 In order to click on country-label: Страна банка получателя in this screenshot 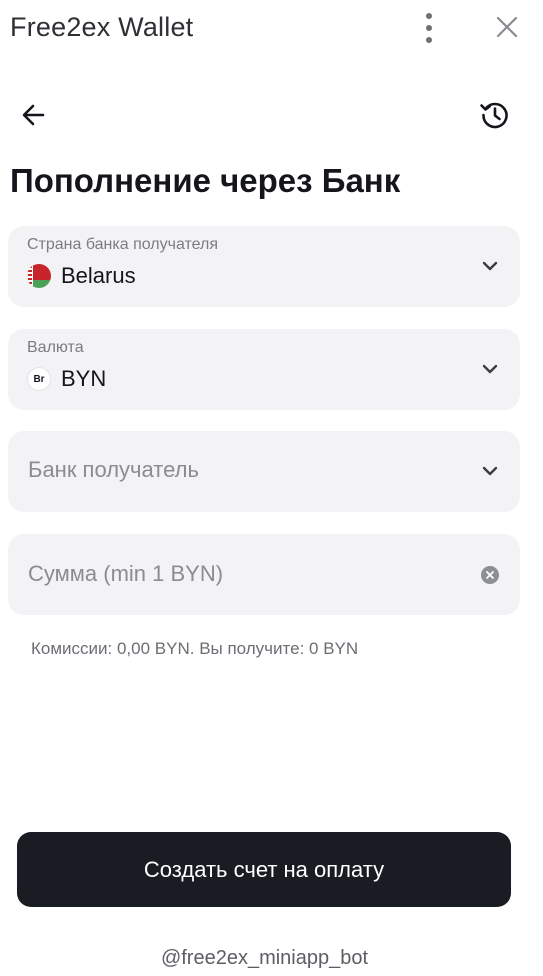, I will do `click(123, 244)`.